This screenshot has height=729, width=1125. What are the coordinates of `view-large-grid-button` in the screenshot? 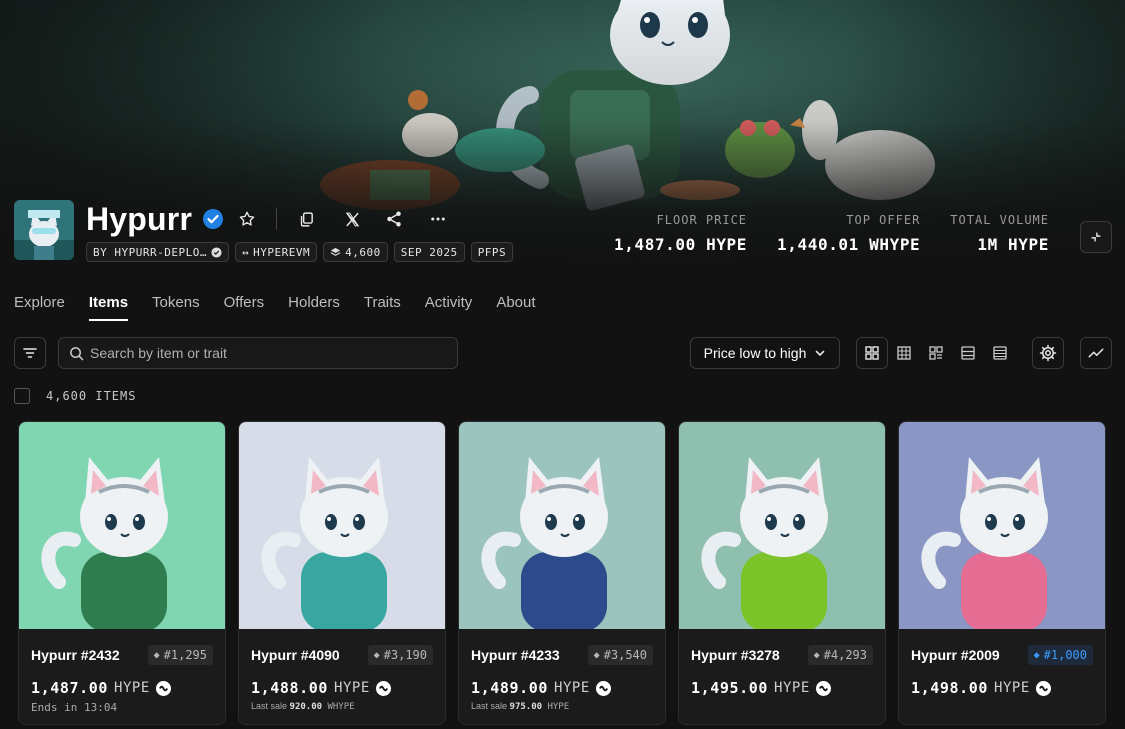 It's located at (872, 353).